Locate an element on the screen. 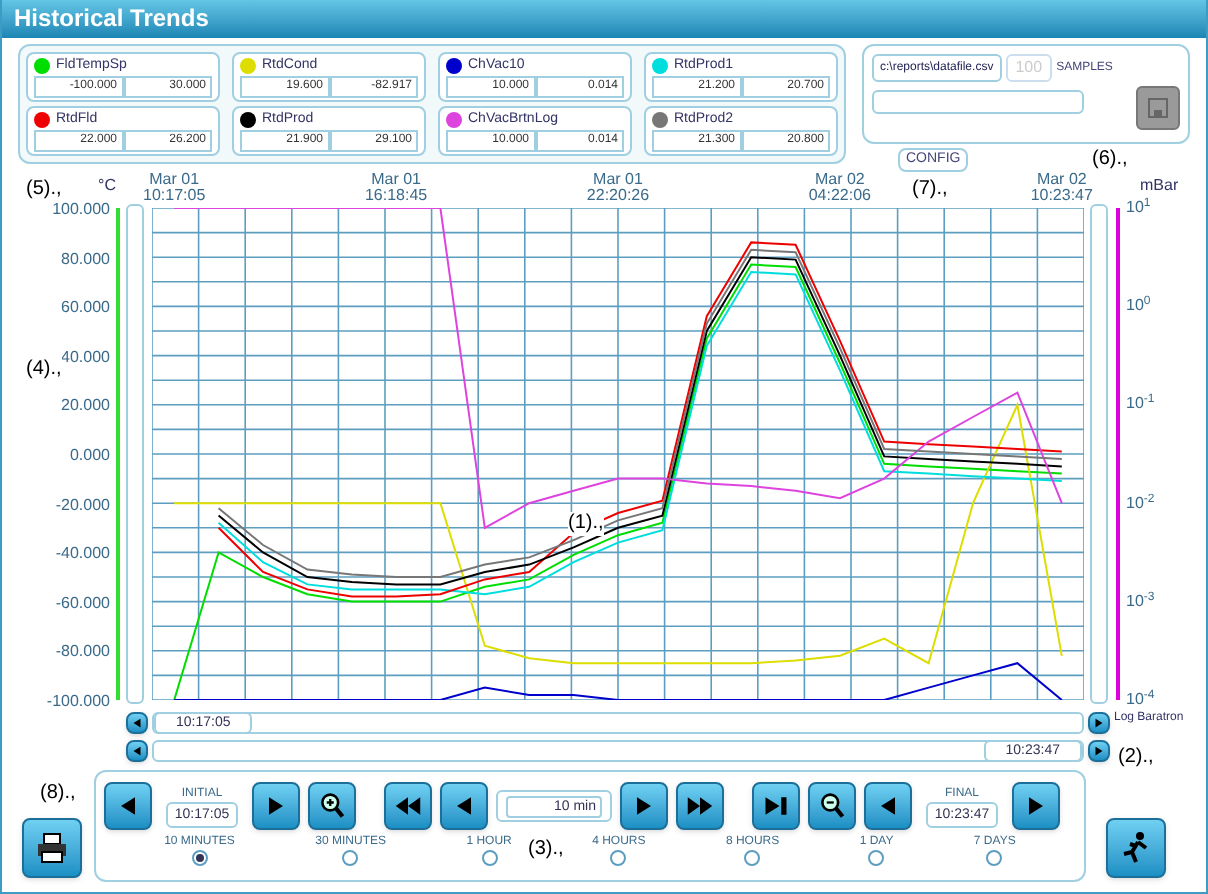  rewind-icon is located at coordinates (408, 806).